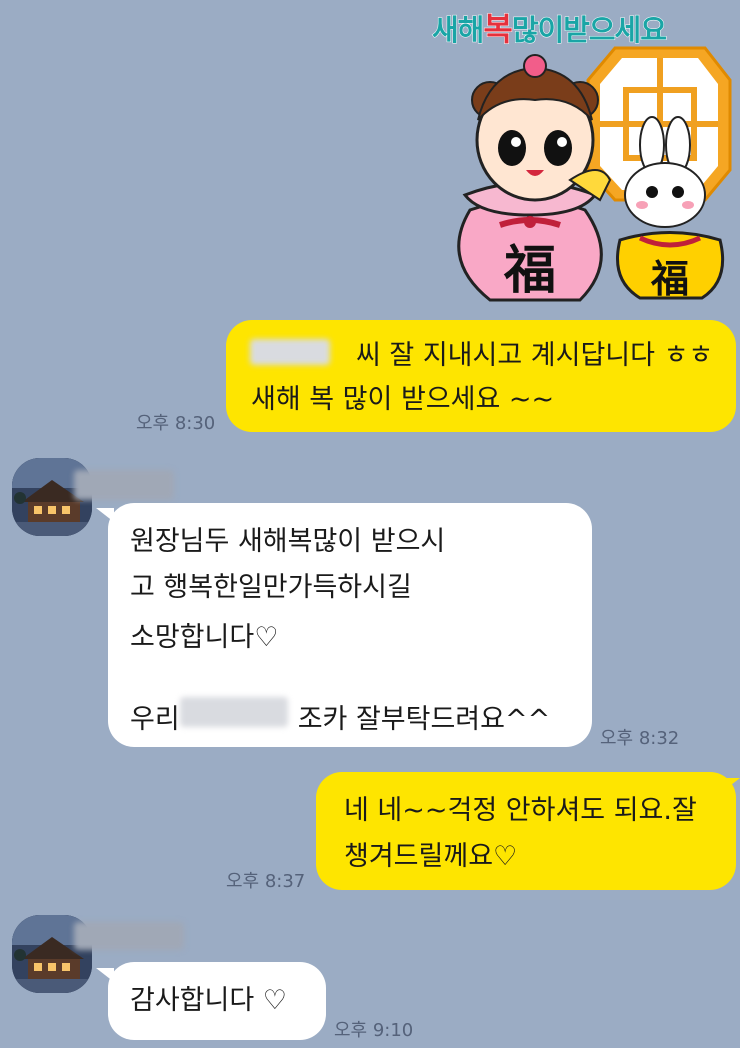 The height and width of the screenshot is (1048, 740). What do you see at coordinates (520, 810) in the screenshot?
I see `message-line: 네 네~~걱정 안하셔도 되요.잘` at bounding box center [520, 810].